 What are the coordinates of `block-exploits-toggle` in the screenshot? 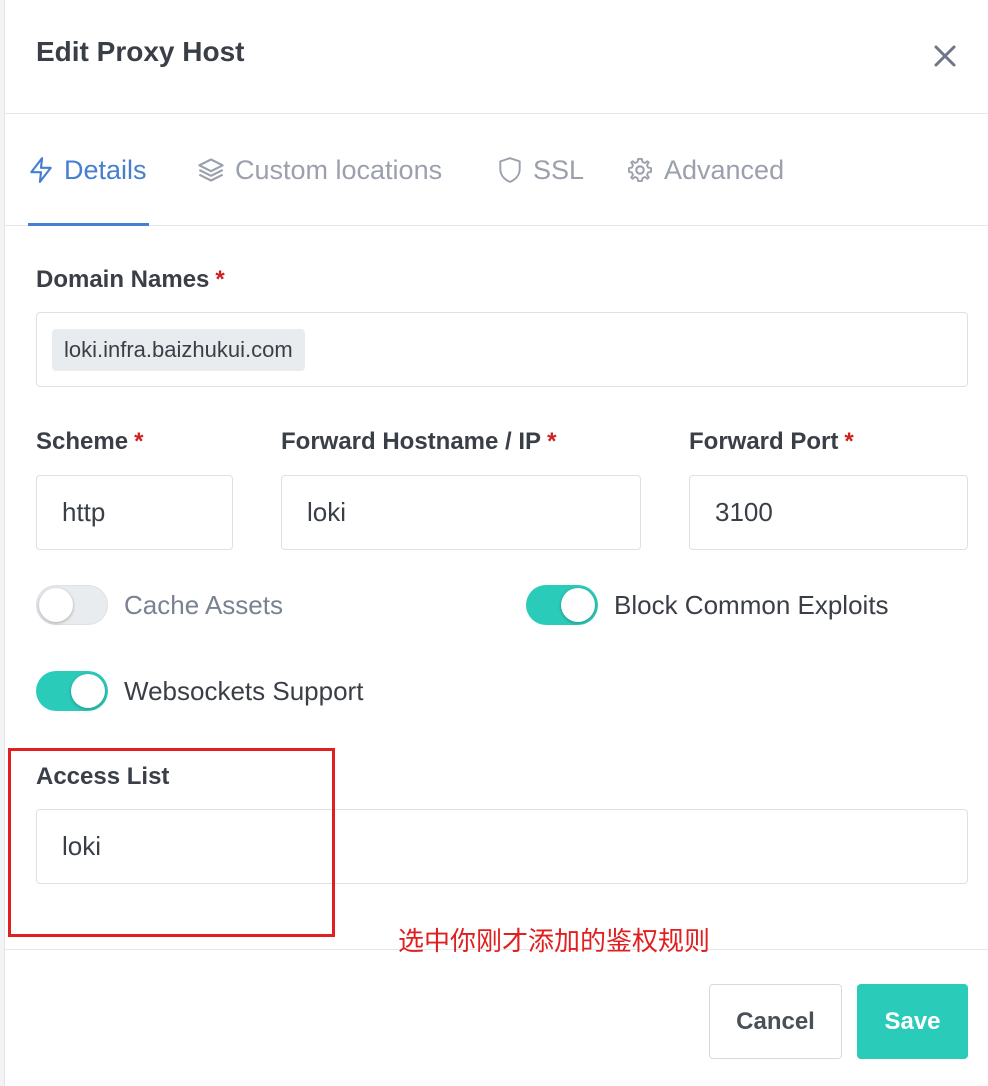 It's located at (562, 605).